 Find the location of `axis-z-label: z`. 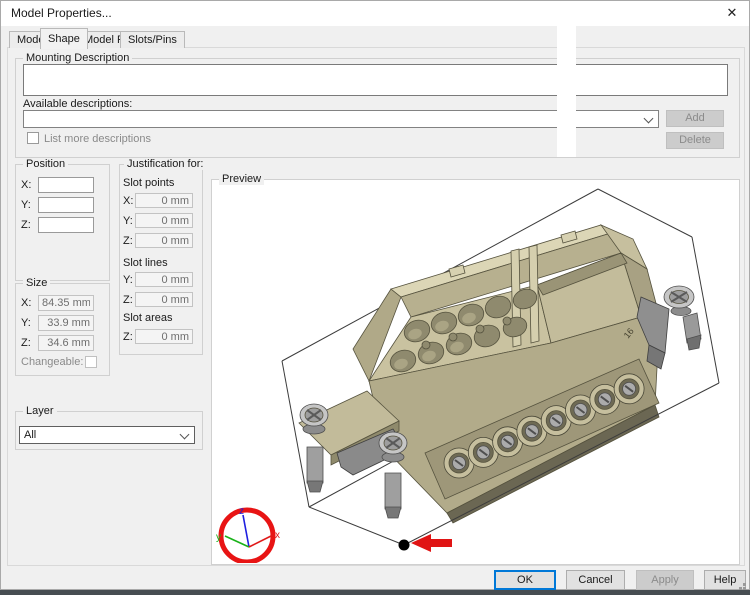

axis-z-label: z is located at coordinates (241, 511).